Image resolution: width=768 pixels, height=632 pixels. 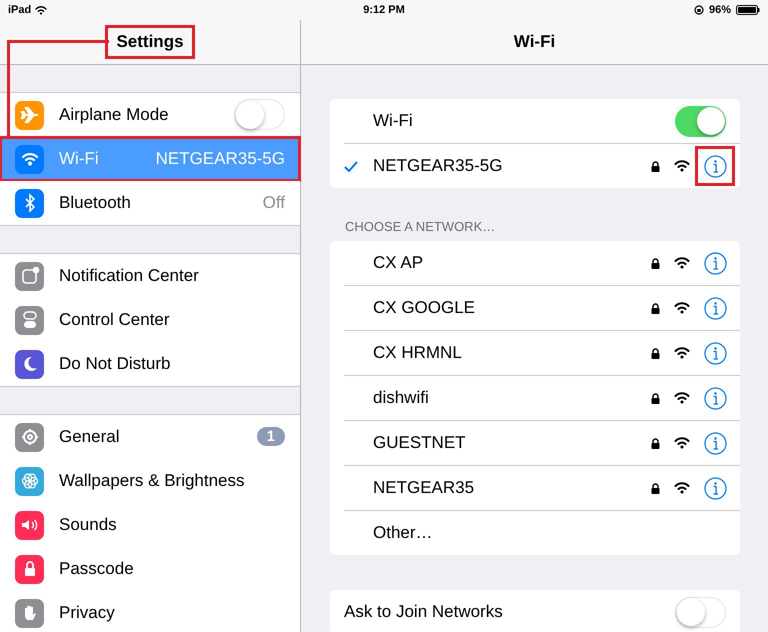 What do you see at coordinates (748, 10) in the screenshot?
I see `battery-icon` at bounding box center [748, 10].